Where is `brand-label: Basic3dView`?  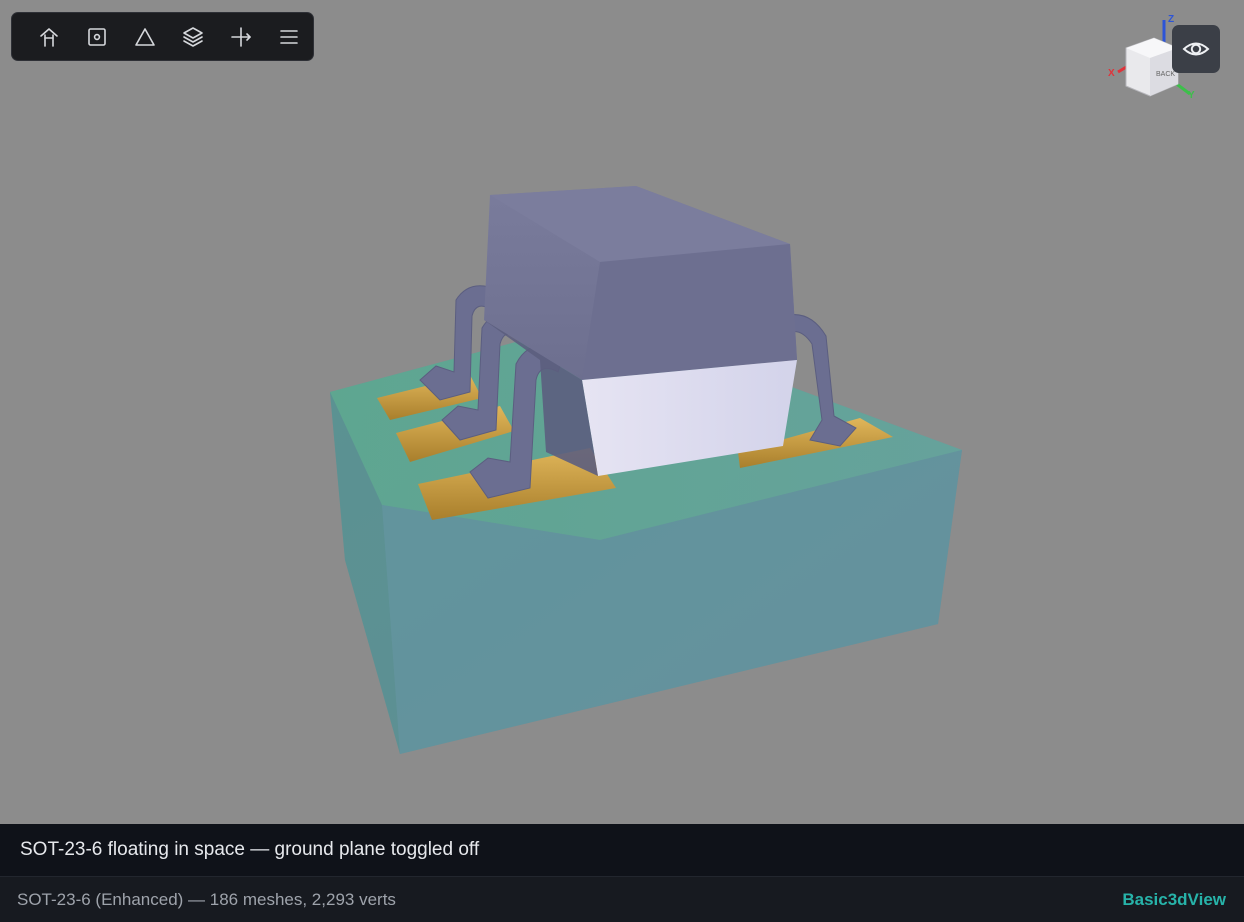 brand-label: Basic3dView is located at coordinates (1174, 899).